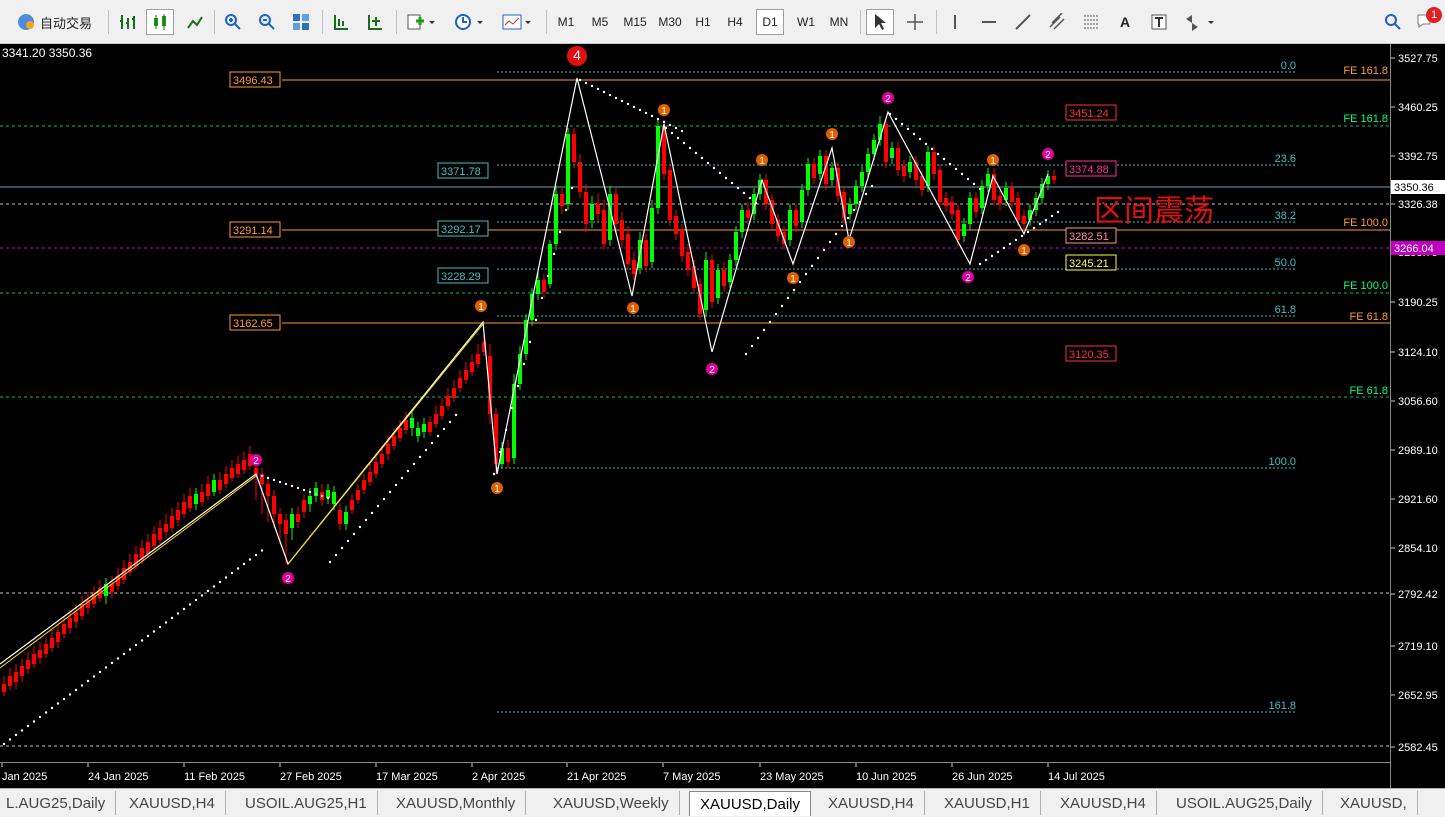 This screenshot has width=1445, height=817. I want to click on chart-shift-icon, so click(341, 22).